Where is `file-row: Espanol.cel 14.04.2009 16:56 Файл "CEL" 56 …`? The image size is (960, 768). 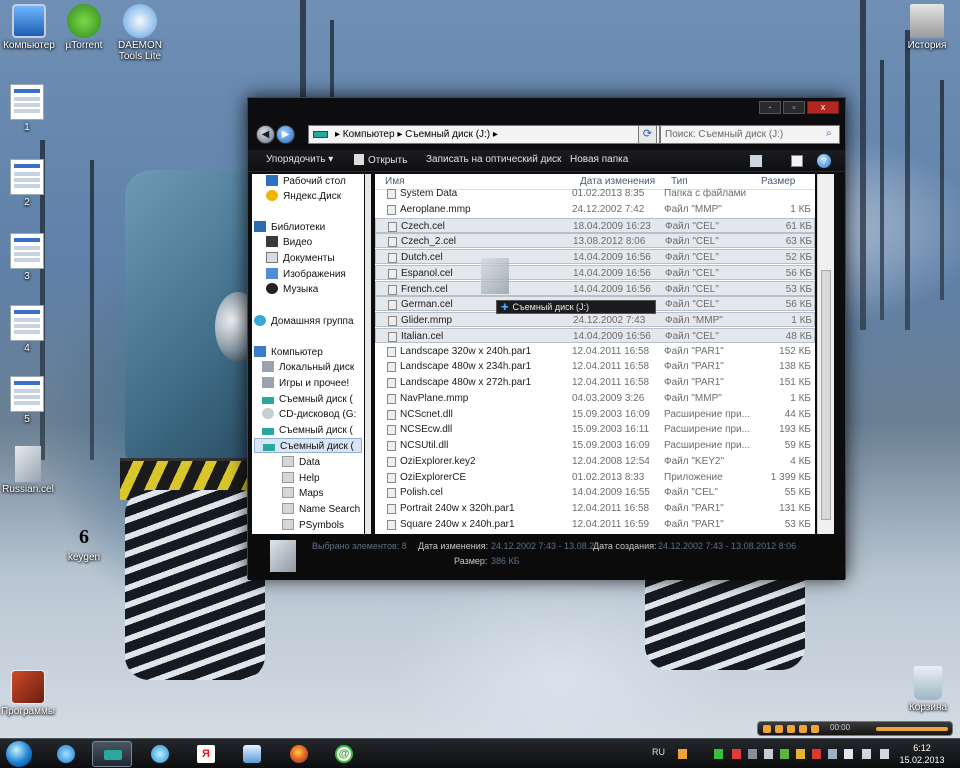
file-row: Espanol.cel 14.04.2009 16:56 Файл "CEL" 56 … is located at coordinates (595, 272).